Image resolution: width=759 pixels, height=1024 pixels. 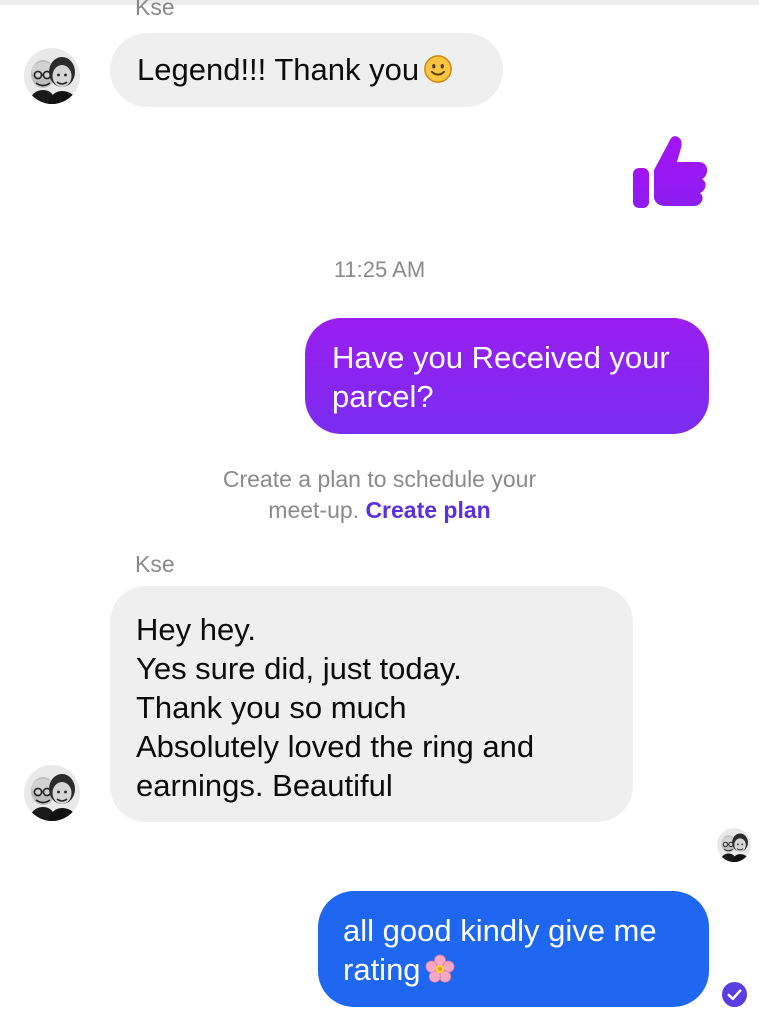 What do you see at coordinates (379, 479) in the screenshot?
I see `plan-prompt-line: Create a plan to schedule your` at bounding box center [379, 479].